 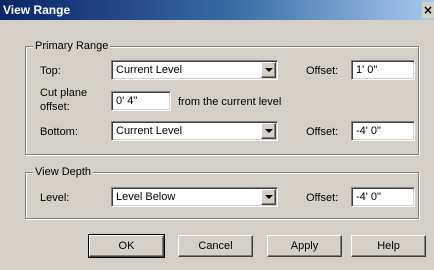 What do you see at coordinates (63, 100) in the screenshot?
I see `cut-plane-label: Cut plane offset:` at bounding box center [63, 100].